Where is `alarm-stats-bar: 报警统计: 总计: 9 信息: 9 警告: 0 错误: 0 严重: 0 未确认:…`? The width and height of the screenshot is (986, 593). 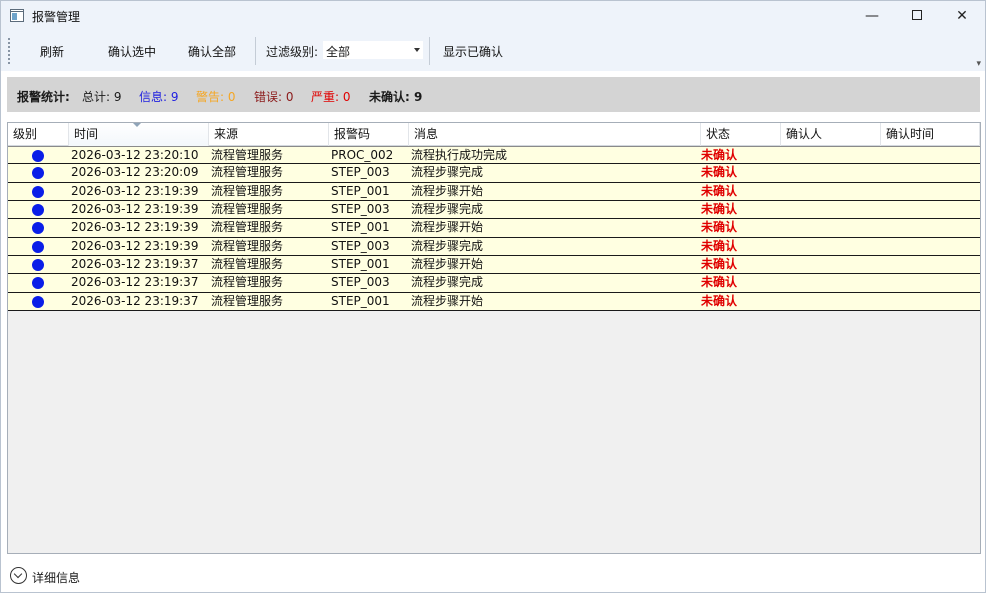 alarm-stats-bar: 报警统计: 总计: 9 信息: 9 警告: 0 错误: 0 严重: 0 未确认:… is located at coordinates (493, 94).